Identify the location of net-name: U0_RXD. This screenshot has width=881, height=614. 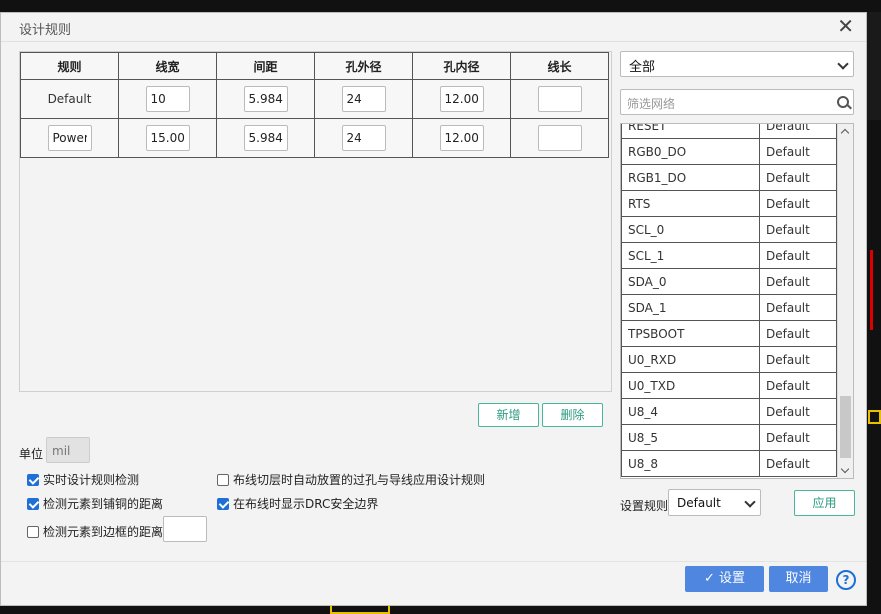
(690, 359).